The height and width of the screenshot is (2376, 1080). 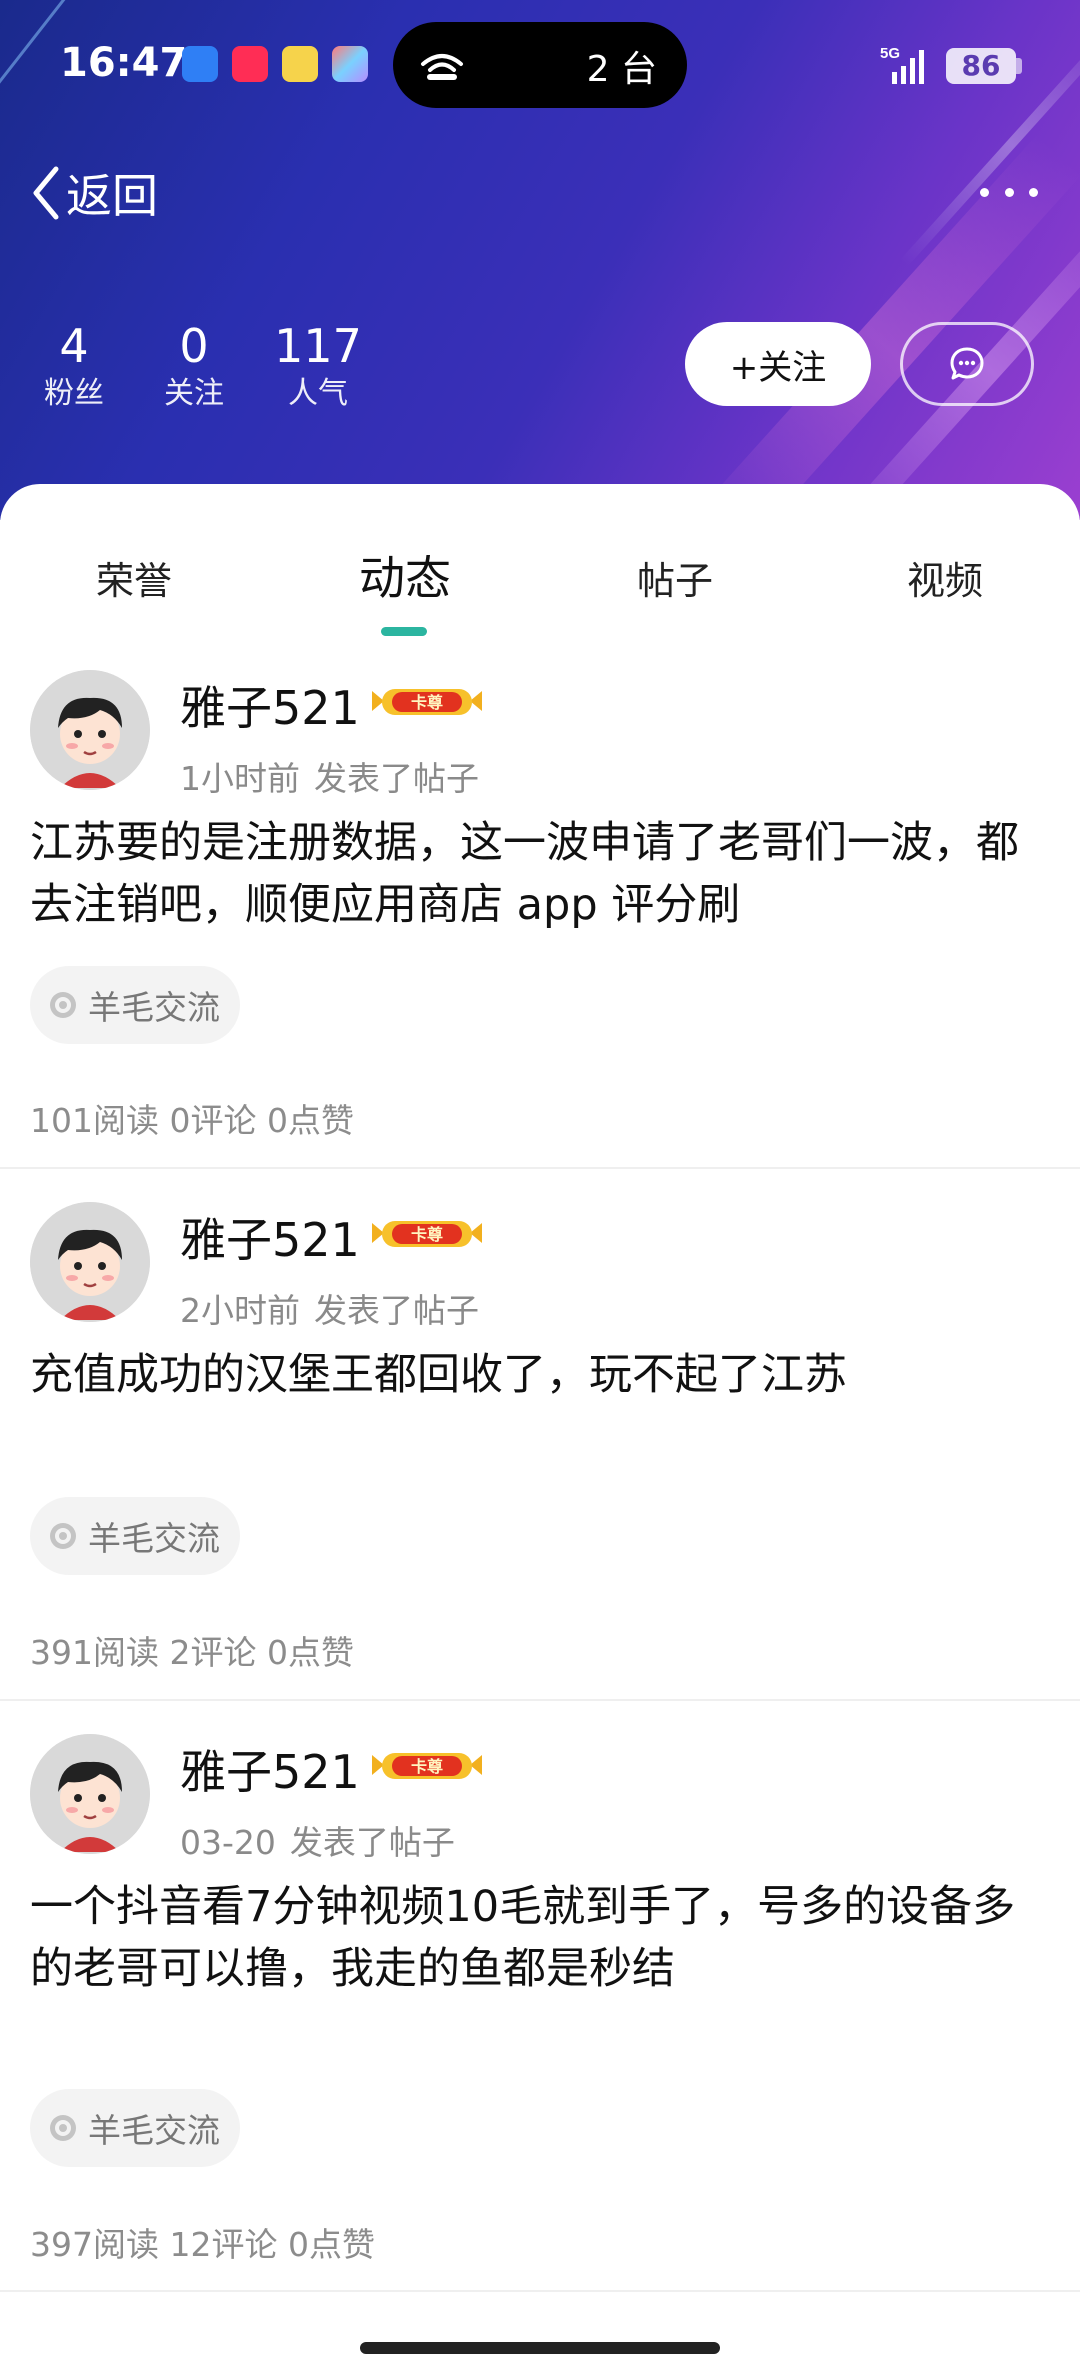 I want to click on svg-text: 5G, so click(x=890, y=53).